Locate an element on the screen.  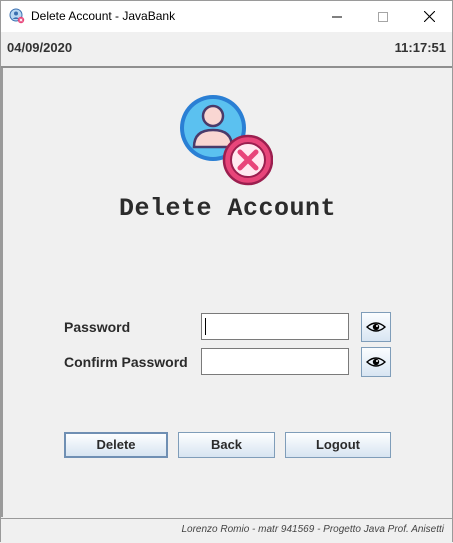
close-button is located at coordinates (429, 16).